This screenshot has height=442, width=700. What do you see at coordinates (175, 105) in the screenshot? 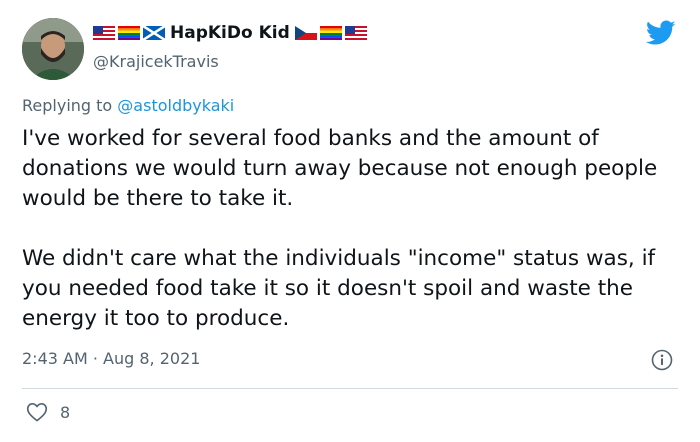
I see `reply-mention-link: @astoldbykaki` at bounding box center [175, 105].